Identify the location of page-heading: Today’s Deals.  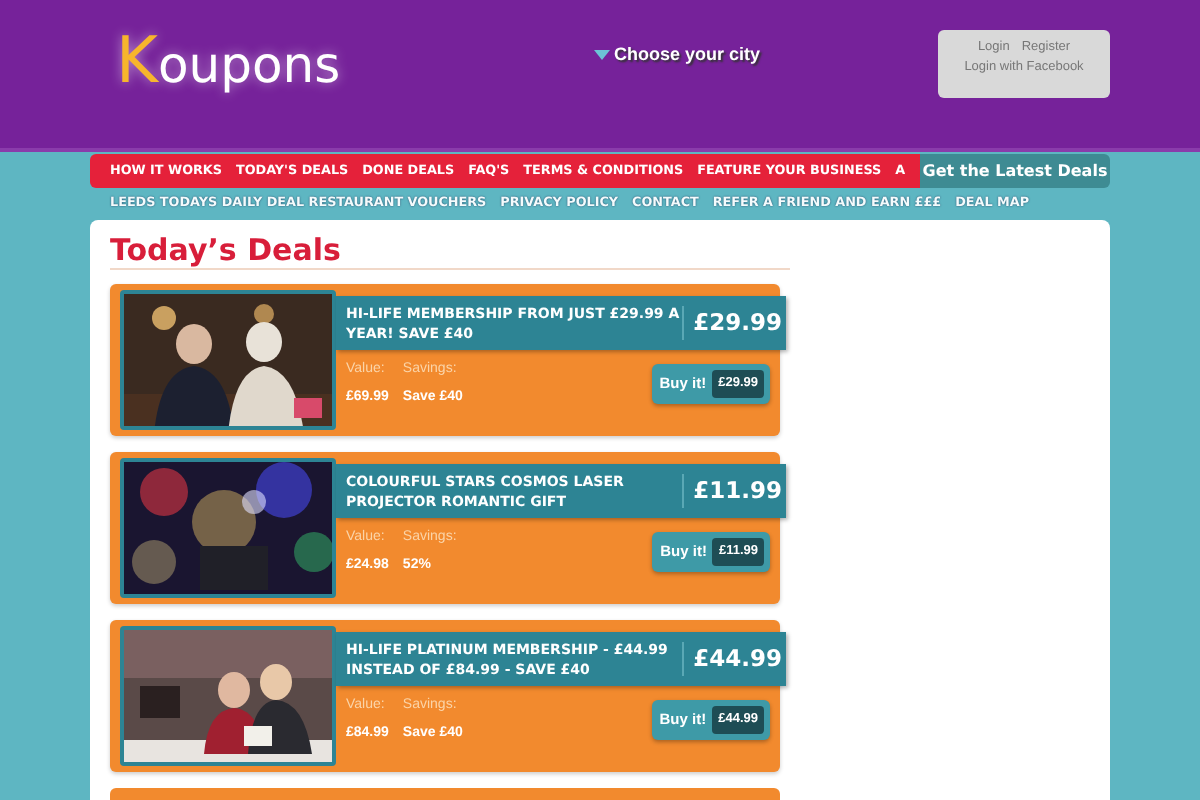
(226, 250).